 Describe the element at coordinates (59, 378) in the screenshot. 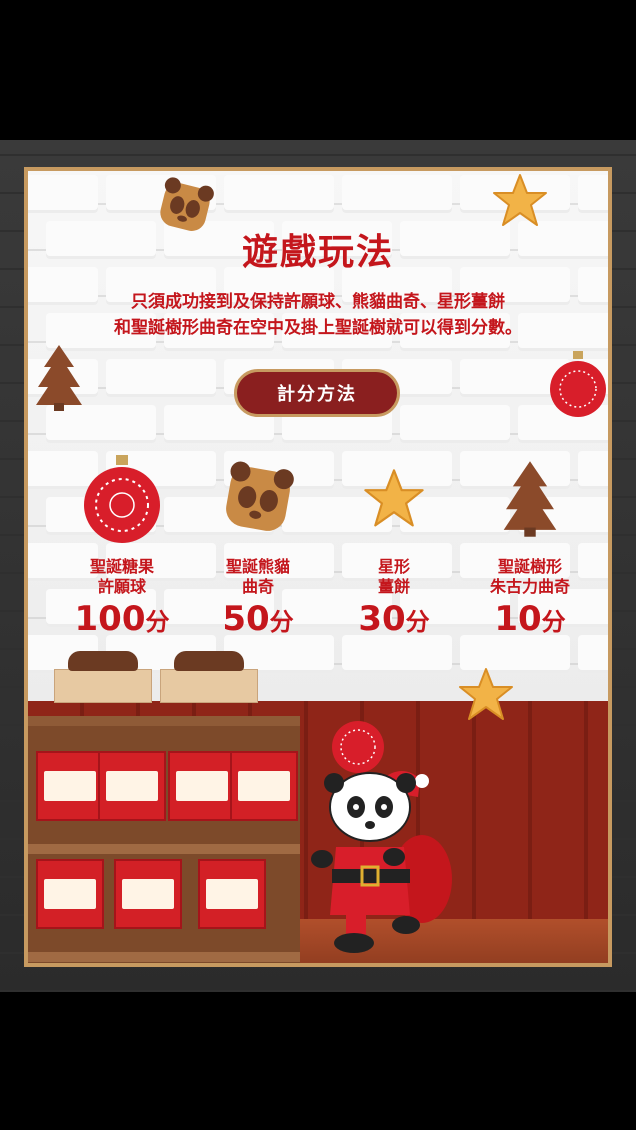

I see `falling-tree-cookie-icon` at that location.